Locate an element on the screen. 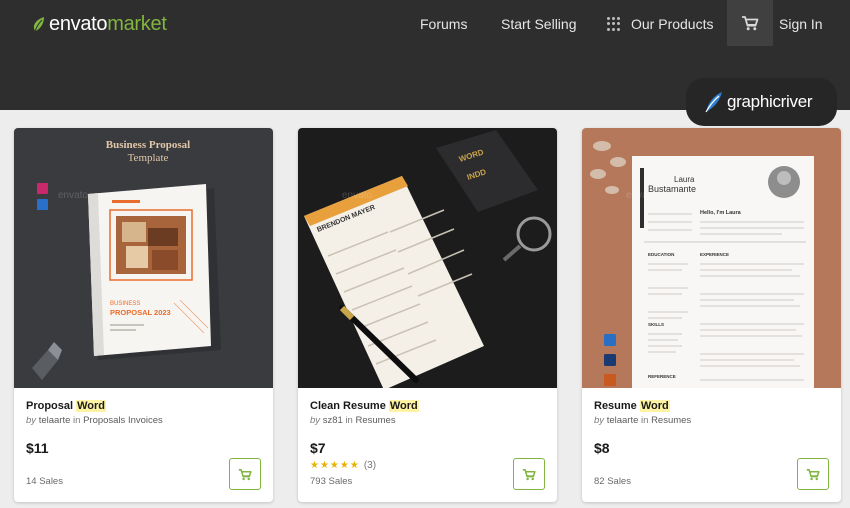 The width and height of the screenshot is (850, 508). graphicriver-label: graphicriver is located at coordinates (770, 101).